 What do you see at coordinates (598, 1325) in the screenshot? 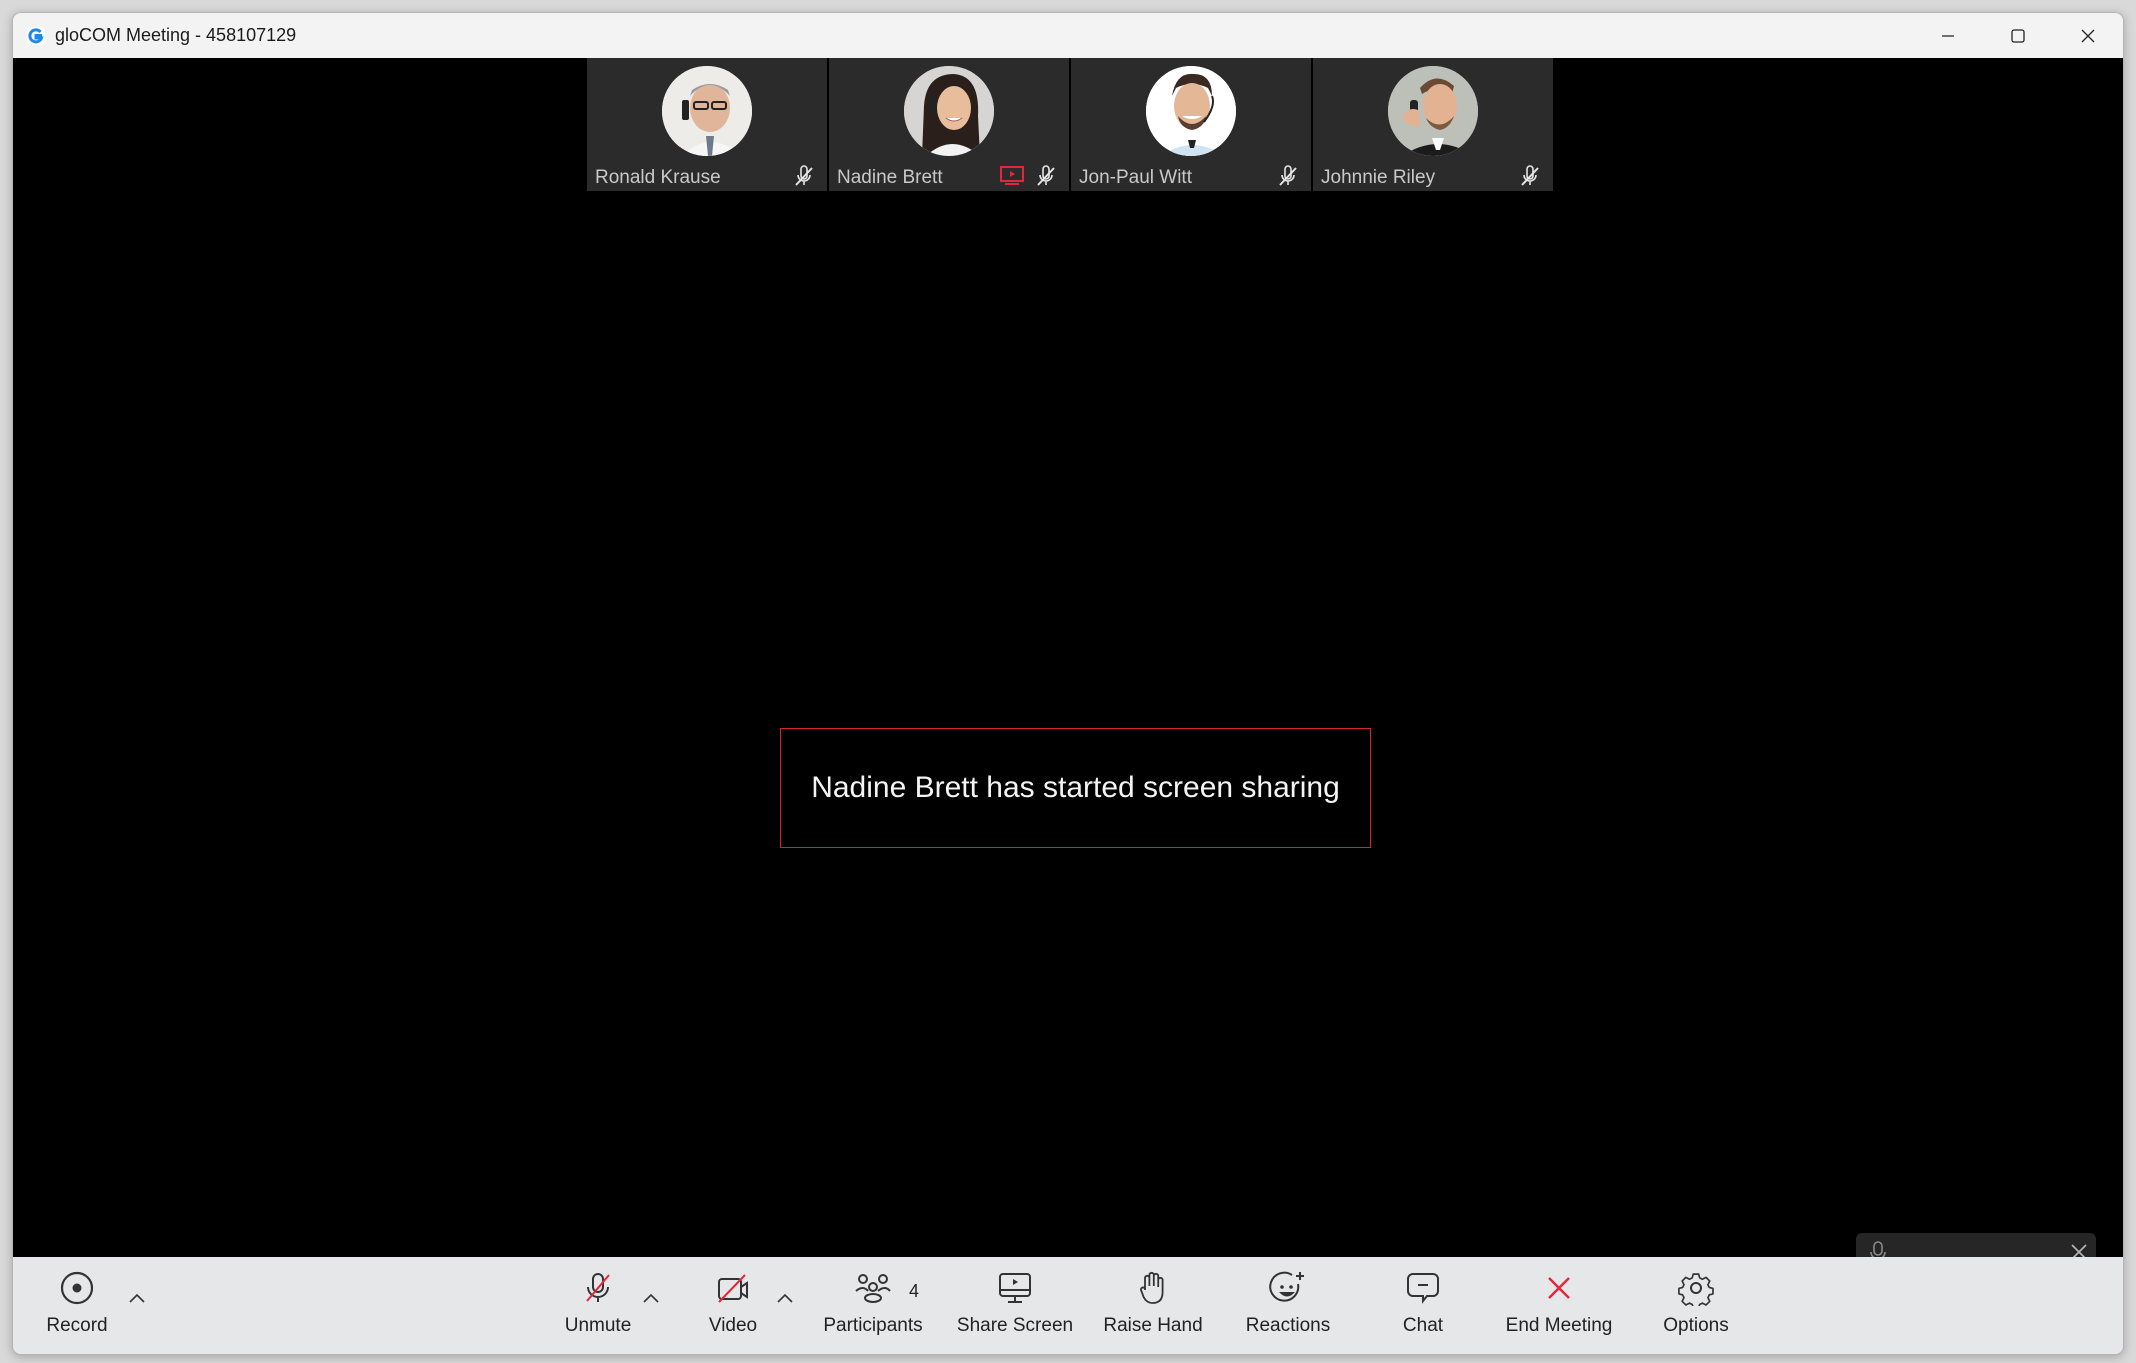
I see `unmute-label: Unmute` at bounding box center [598, 1325].